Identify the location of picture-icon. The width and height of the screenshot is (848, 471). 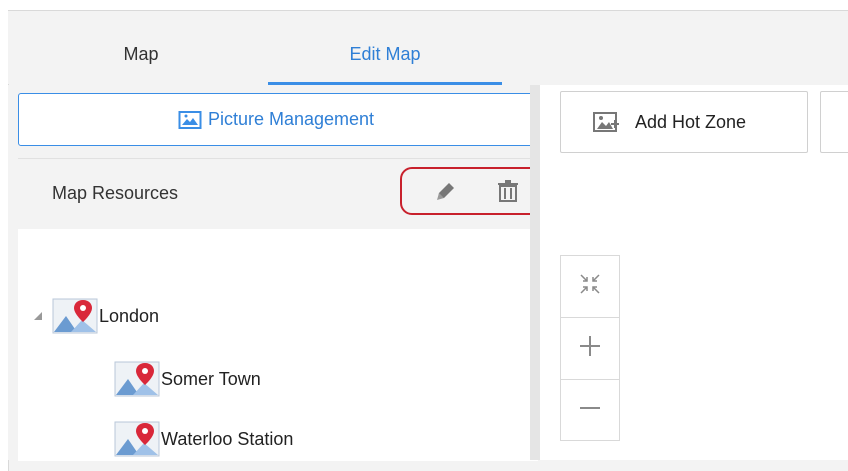
(190, 120).